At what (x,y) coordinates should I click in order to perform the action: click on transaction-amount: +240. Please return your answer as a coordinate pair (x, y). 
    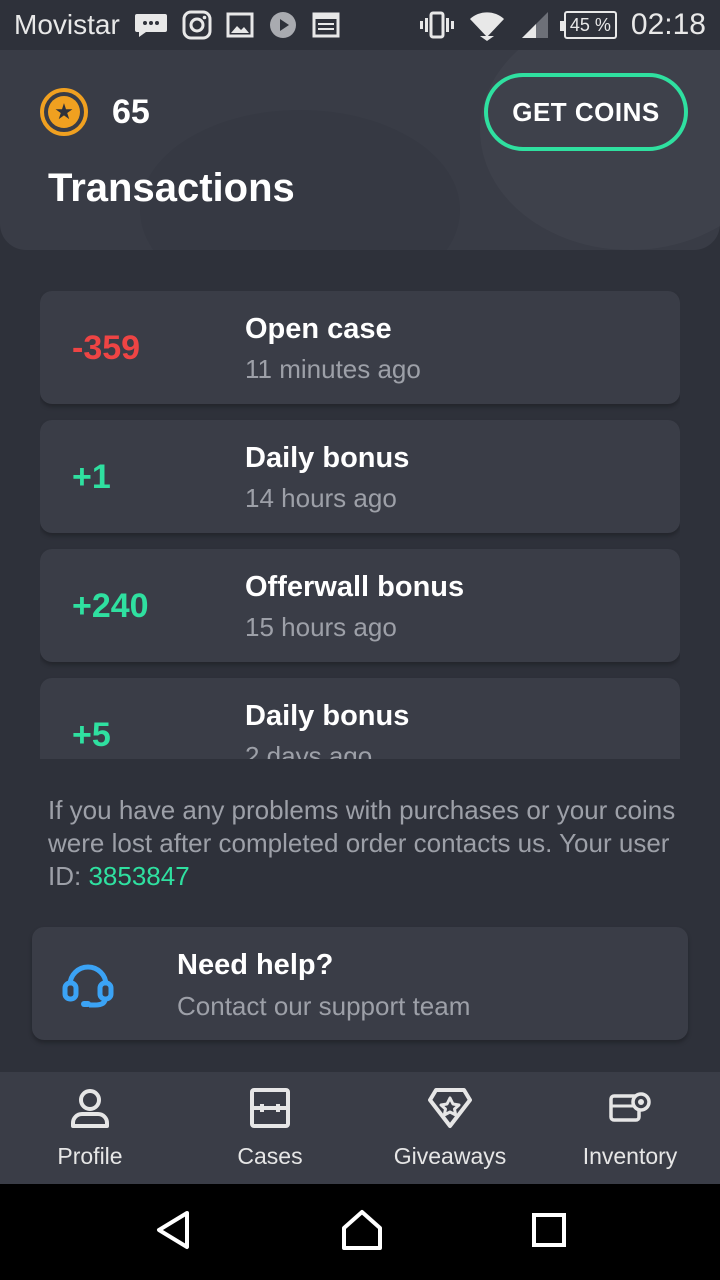
    Looking at the image, I should click on (110, 606).